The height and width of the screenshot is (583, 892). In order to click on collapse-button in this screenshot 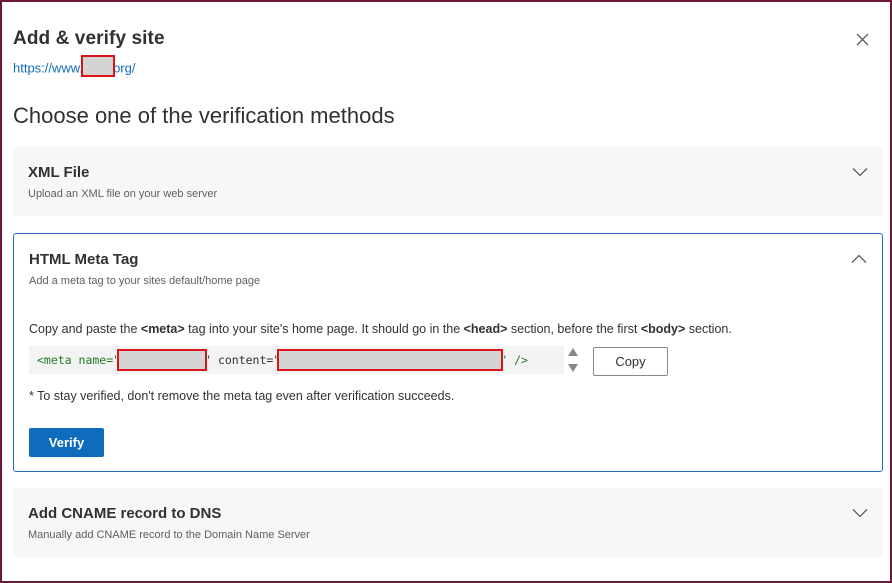, I will do `click(859, 259)`.